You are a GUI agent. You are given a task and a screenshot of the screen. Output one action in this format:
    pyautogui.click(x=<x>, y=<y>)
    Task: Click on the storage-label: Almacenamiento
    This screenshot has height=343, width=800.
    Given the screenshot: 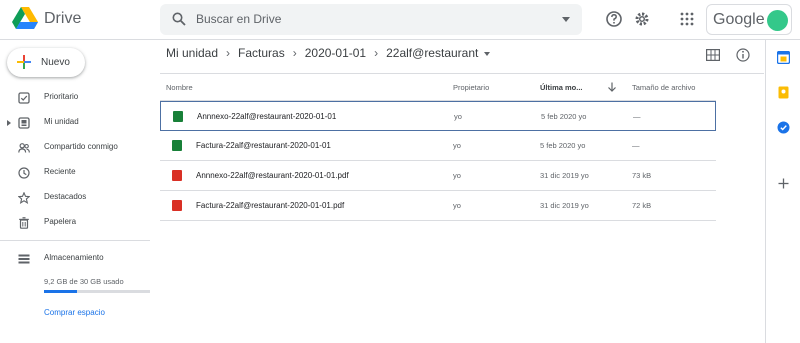 What is the action you would take?
    pyautogui.click(x=74, y=257)
    